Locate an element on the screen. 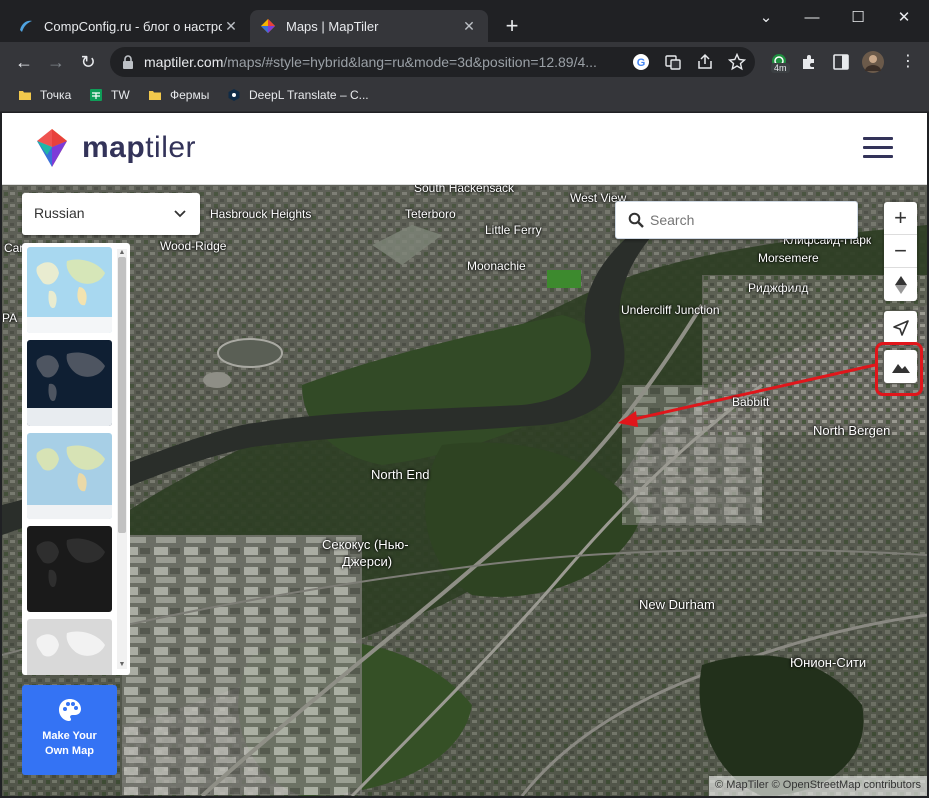 The height and width of the screenshot is (798, 929). share-icon is located at coordinates (705, 62).